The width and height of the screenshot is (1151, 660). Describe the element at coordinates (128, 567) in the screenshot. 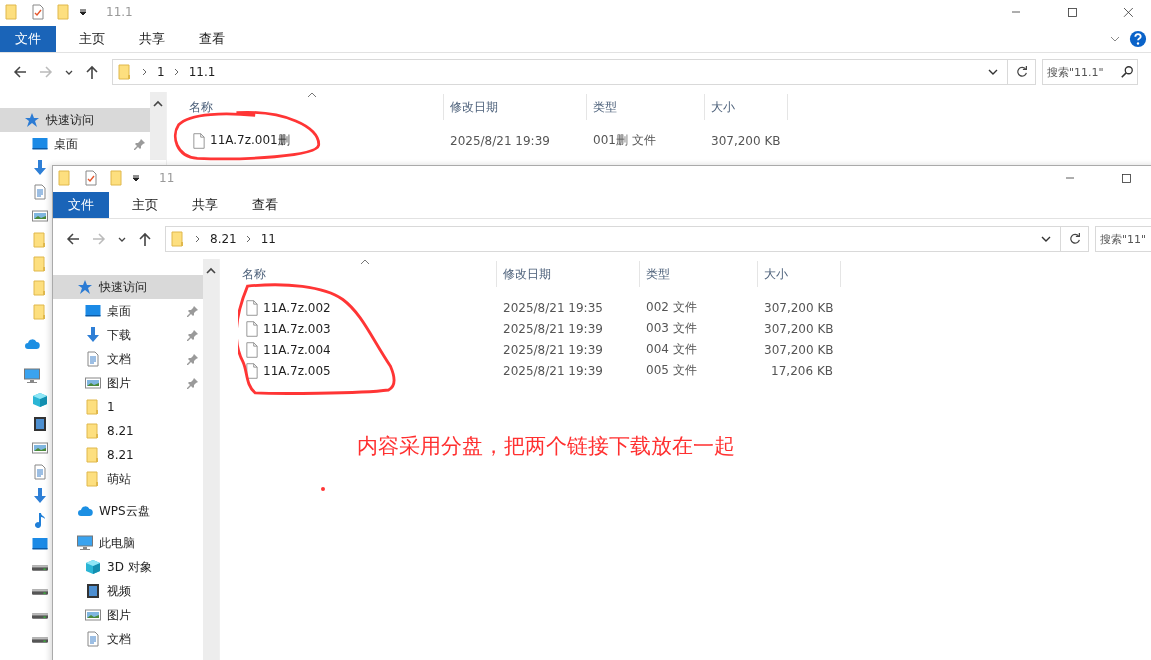

I see `sidebar-item: 3D 对象` at that location.